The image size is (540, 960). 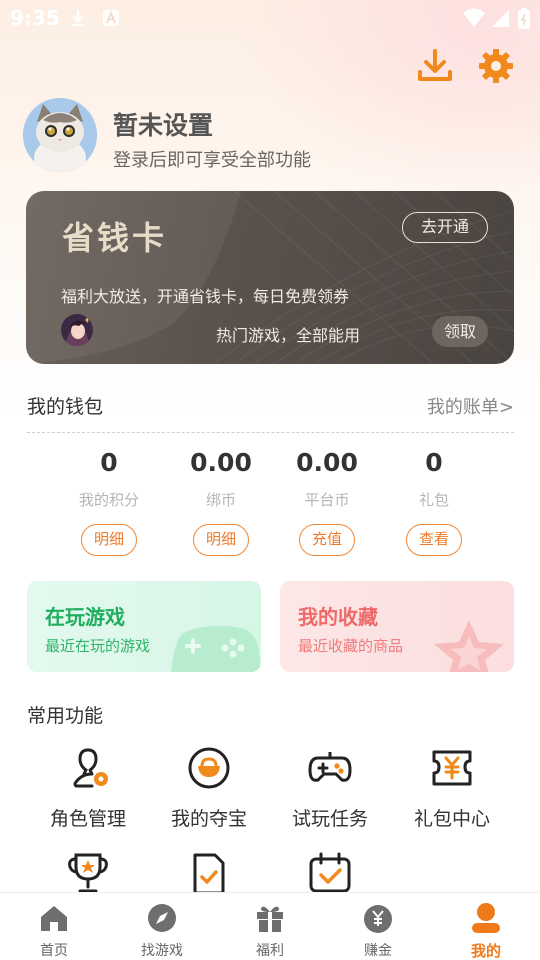 I want to click on favorites-title: 我的收藏, so click(x=338, y=617).